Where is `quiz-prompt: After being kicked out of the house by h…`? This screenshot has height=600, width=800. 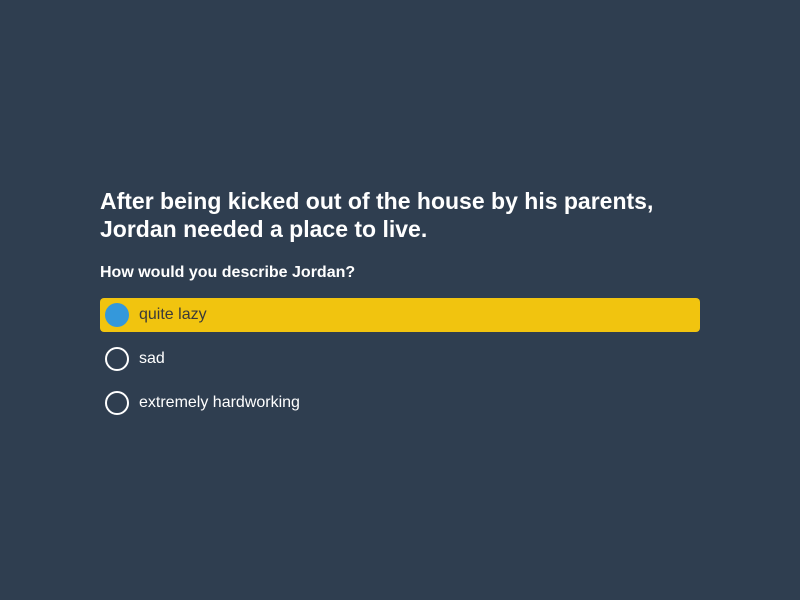 quiz-prompt: After being kicked out of the house by h… is located at coordinates (377, 215).